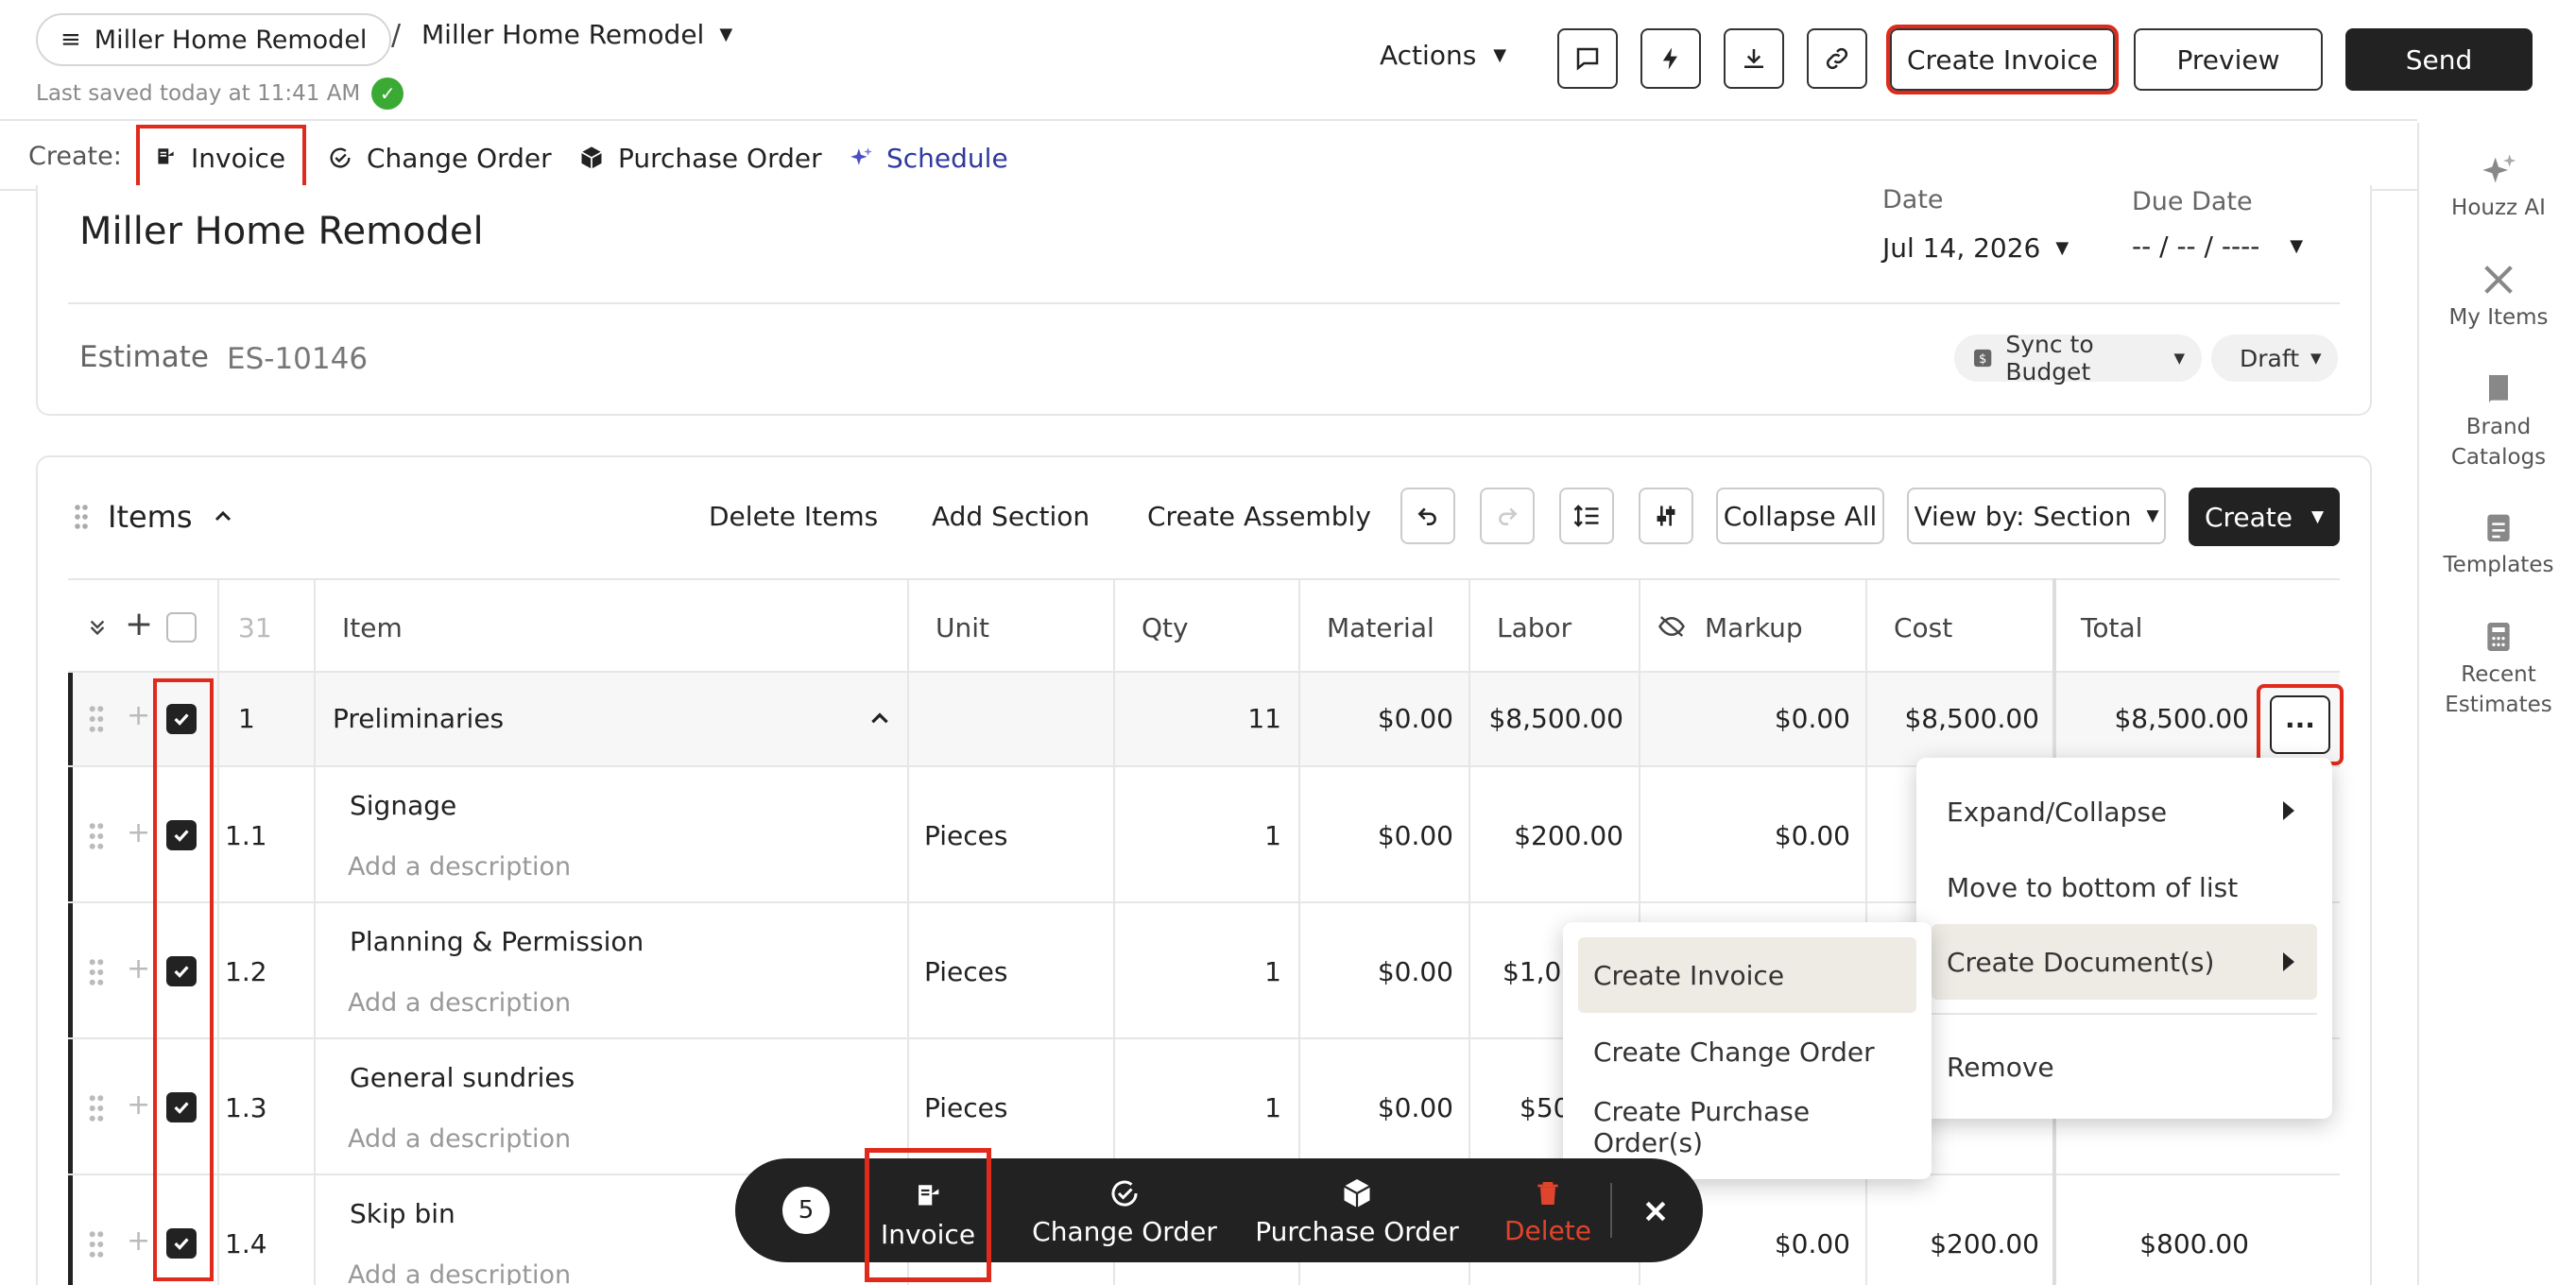 The height and width of the screenshot is (1285, 2576). What do you see at coordinates (1507, 516) in the screenshot?
I see `redo-button` at bounding box center [1507, 516].